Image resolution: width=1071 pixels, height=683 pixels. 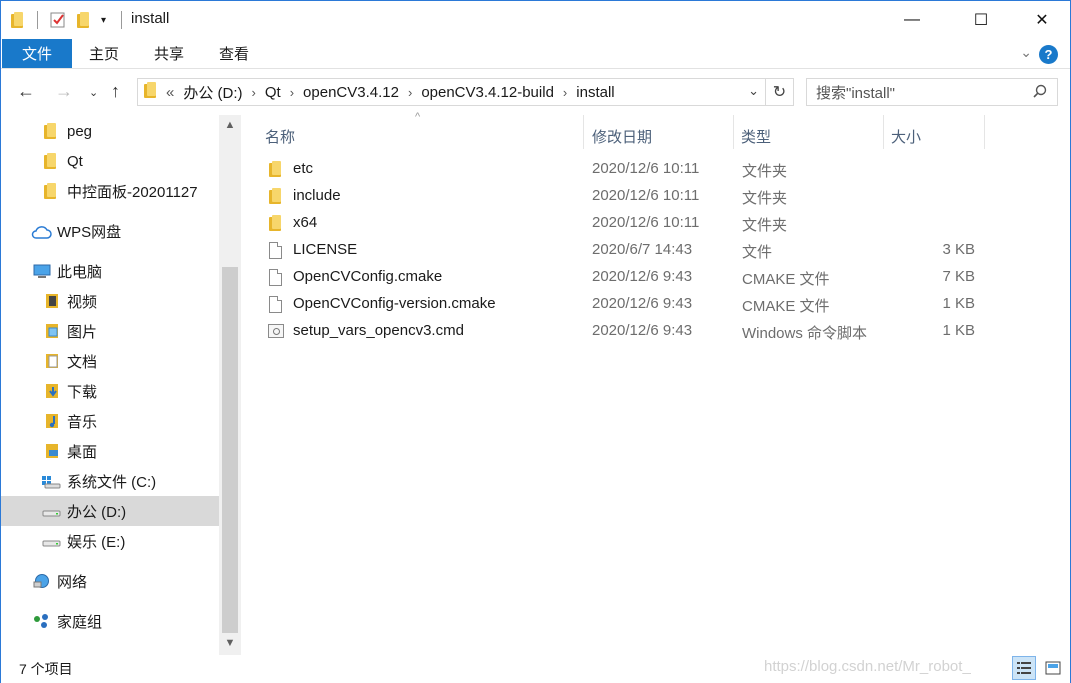 I want to click on properties-icon, so click(x=58, y=20).